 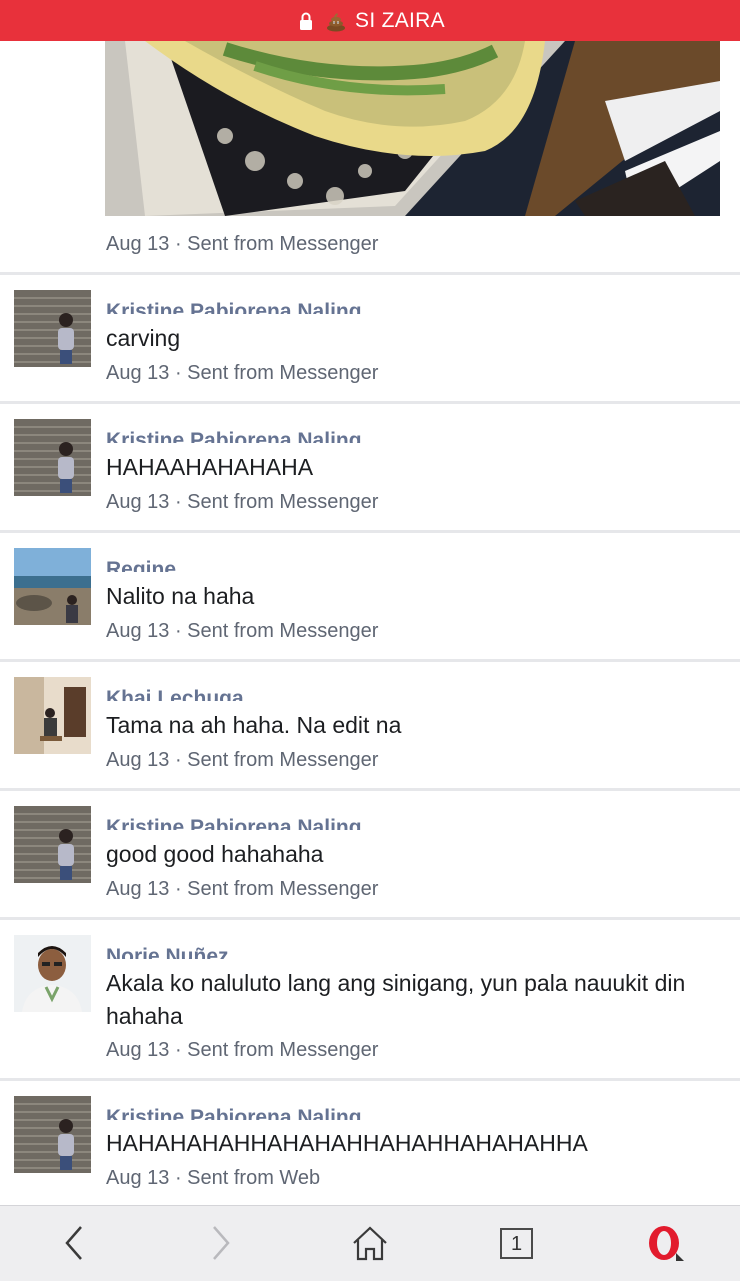 What do you see at coordinates (336, 21) in the screenshot?
I see `poop-emoji-icon` at bounding box center [336, 21].